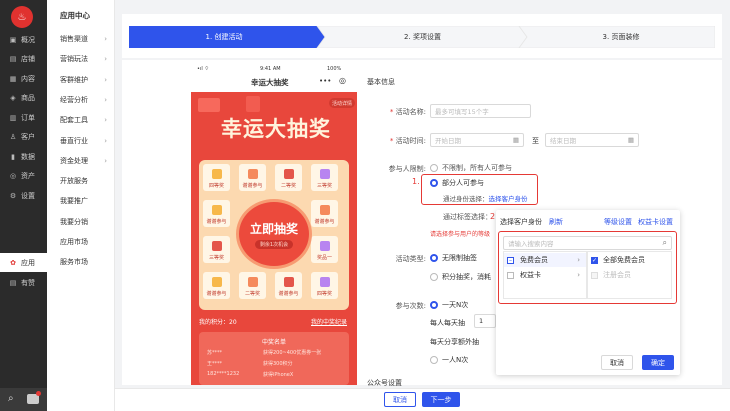 The image size is (730, 411). What do you see at coordinates (81, 222) in the screenshot?
I see `sidebar-item-9: 我要分销` at bounding box center [81, 222].